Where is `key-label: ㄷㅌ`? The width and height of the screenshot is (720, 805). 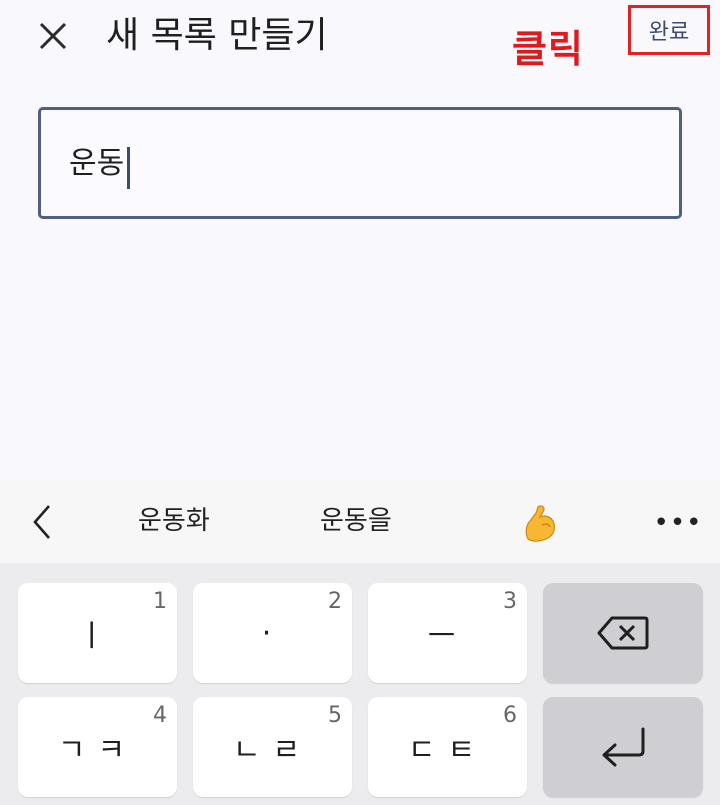
key-label: ㄷㅌ is located at coordinates (447, 750).